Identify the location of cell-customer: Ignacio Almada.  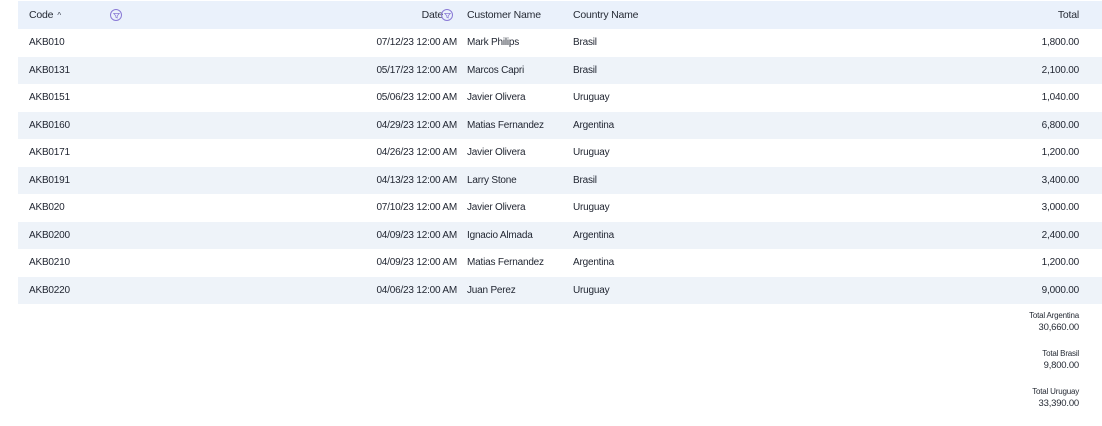
(500, 235).